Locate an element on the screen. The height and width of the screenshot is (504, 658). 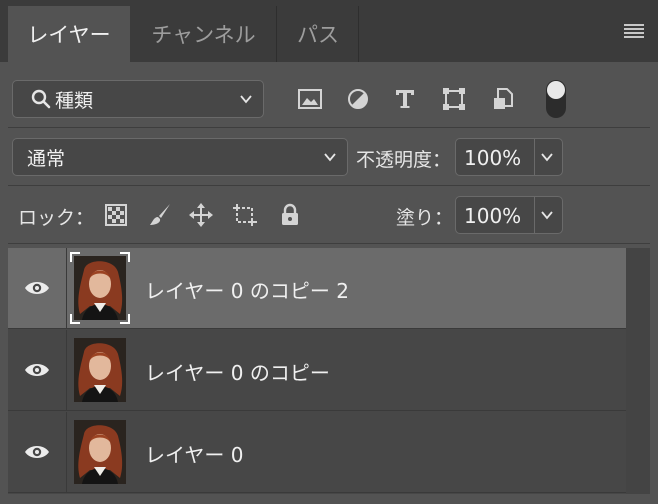
tab-channels: チャンネル is located at coordinates (204, 34).